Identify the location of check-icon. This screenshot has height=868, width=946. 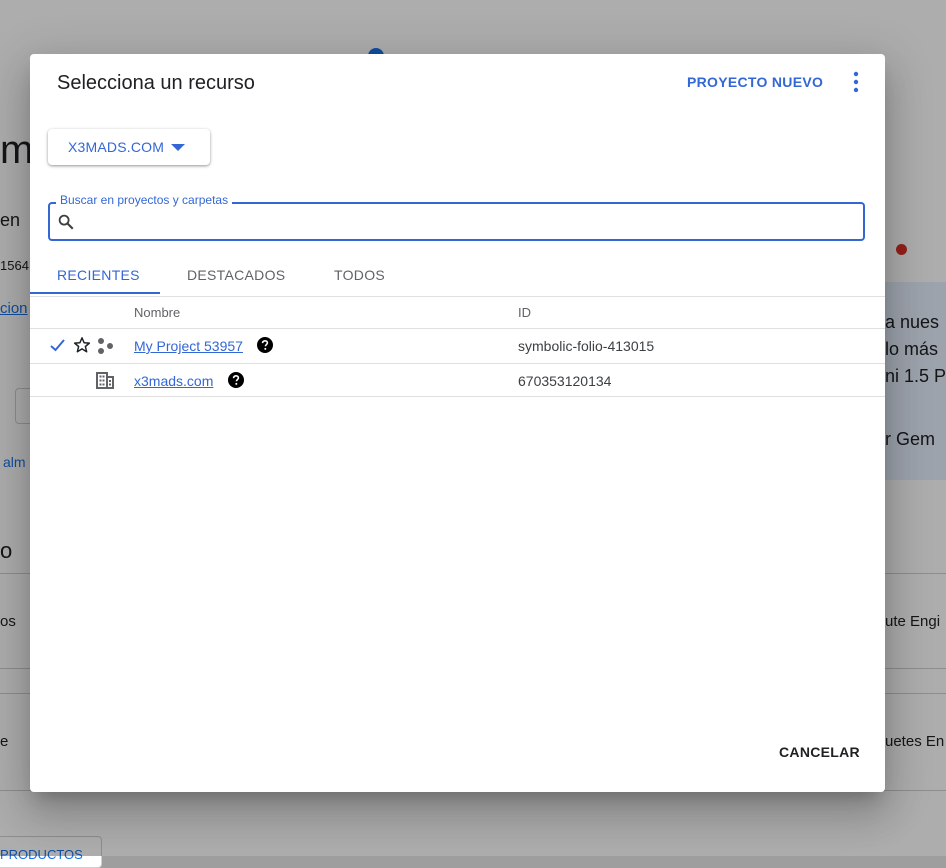
(57, 348).